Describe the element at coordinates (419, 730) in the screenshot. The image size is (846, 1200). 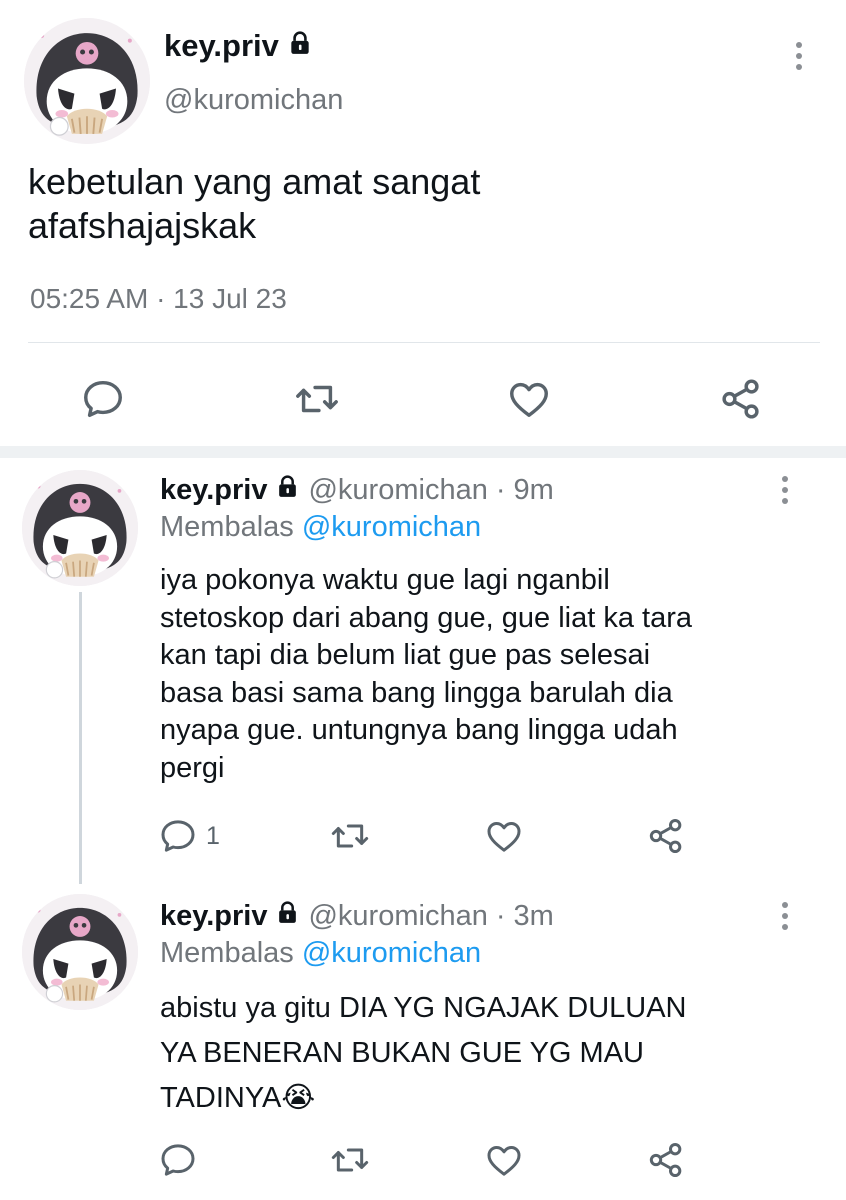
I see `reply-text-line: nyapa gue. untungnya bang lingga udah` at that location.